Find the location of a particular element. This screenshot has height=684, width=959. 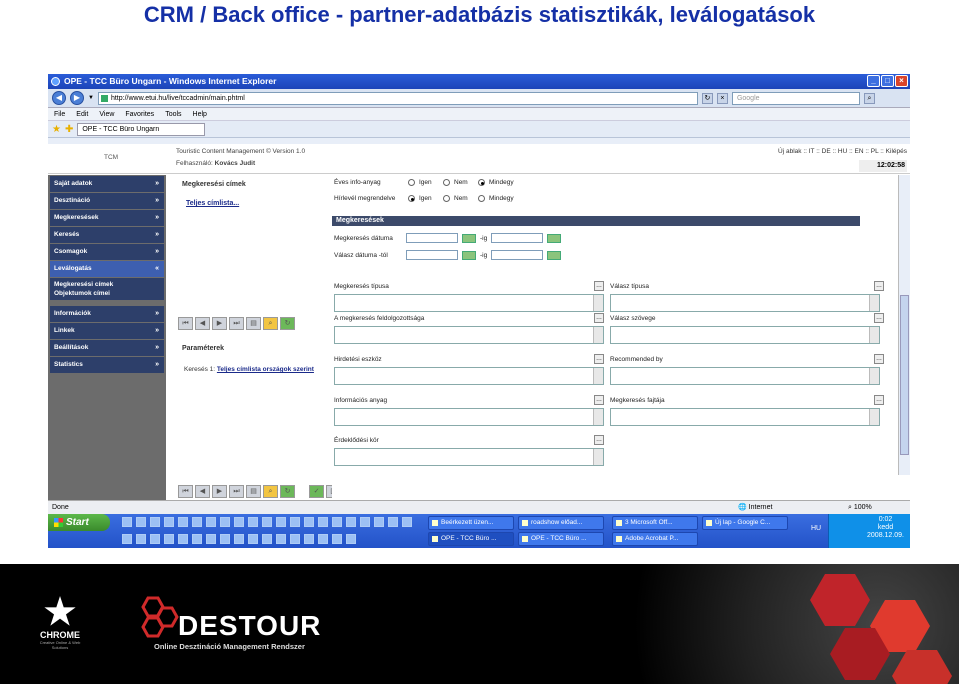

recommended-by-field is located at coordinates (745, 376).